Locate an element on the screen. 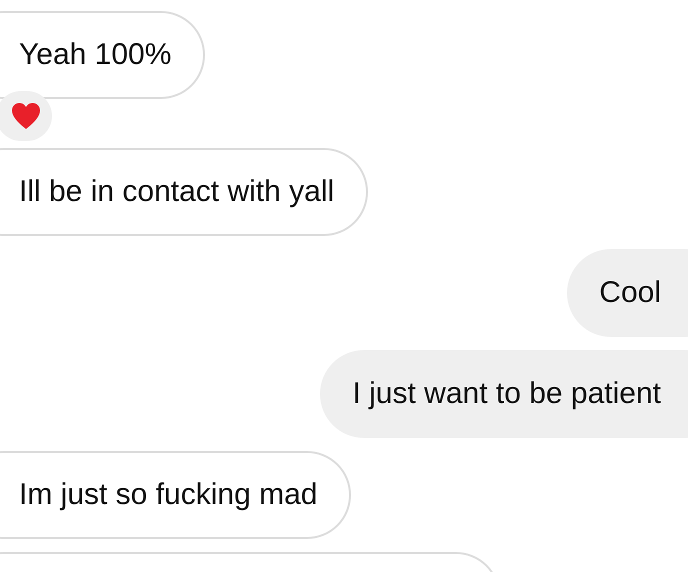 This screenshot has height=572, width=688. message-bubble: Cool is located at coordinates (627, 293).